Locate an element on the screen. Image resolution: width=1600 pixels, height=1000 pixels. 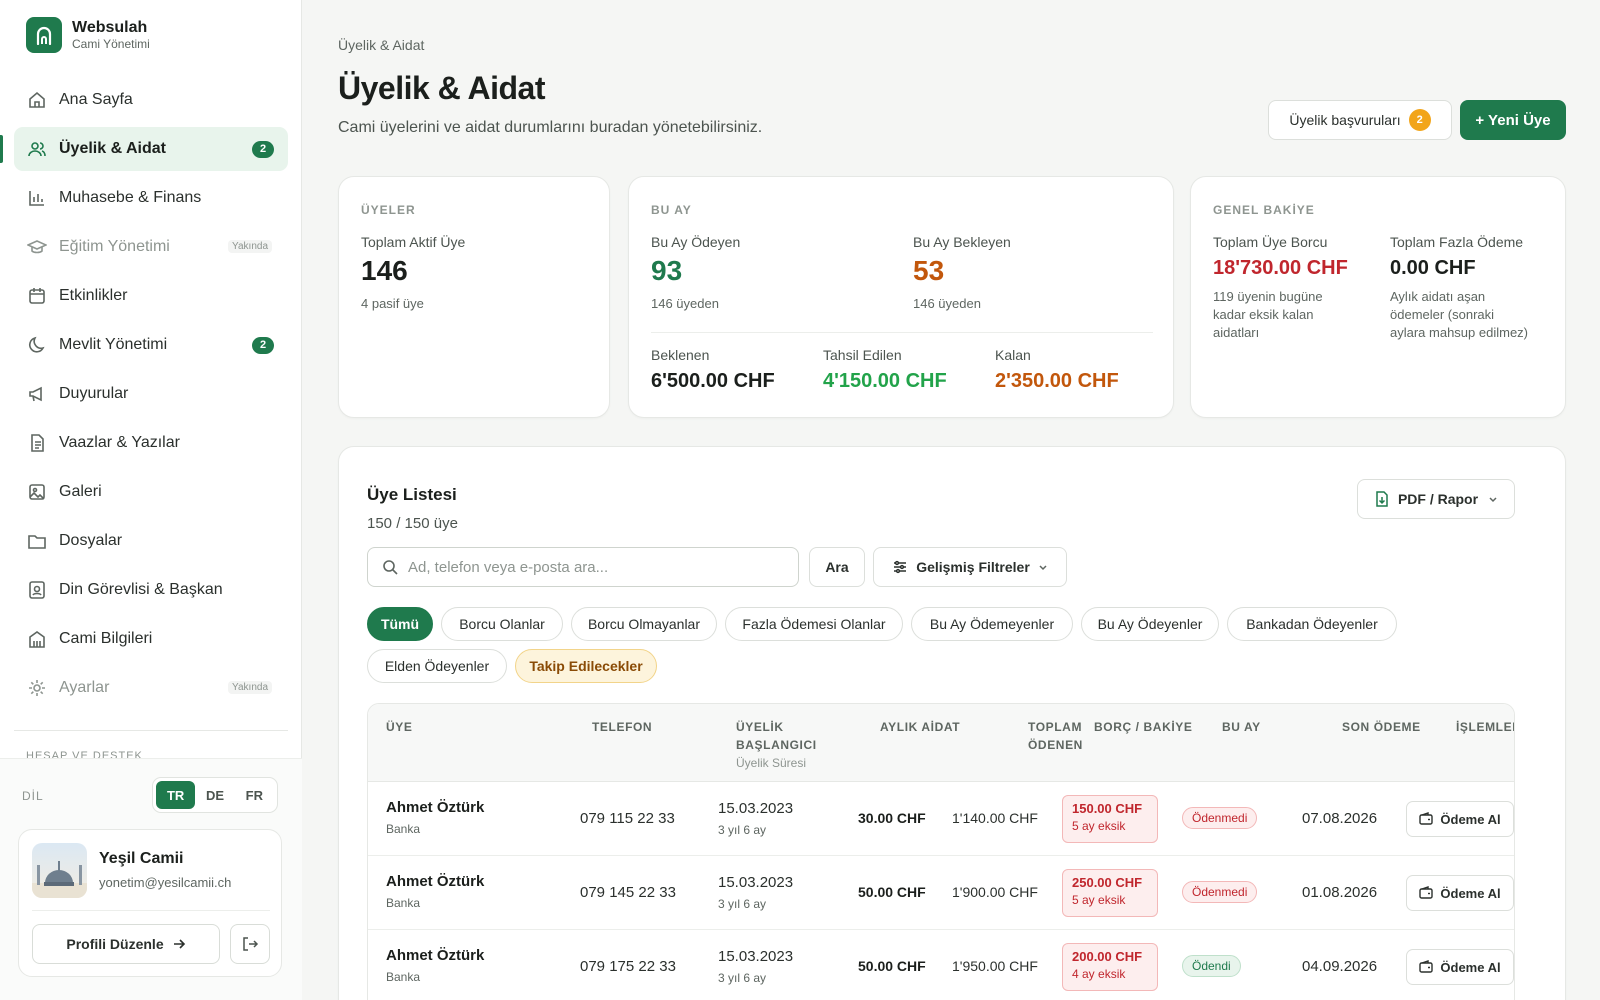
payment-method: Banka is located at coordinates (403, 903).